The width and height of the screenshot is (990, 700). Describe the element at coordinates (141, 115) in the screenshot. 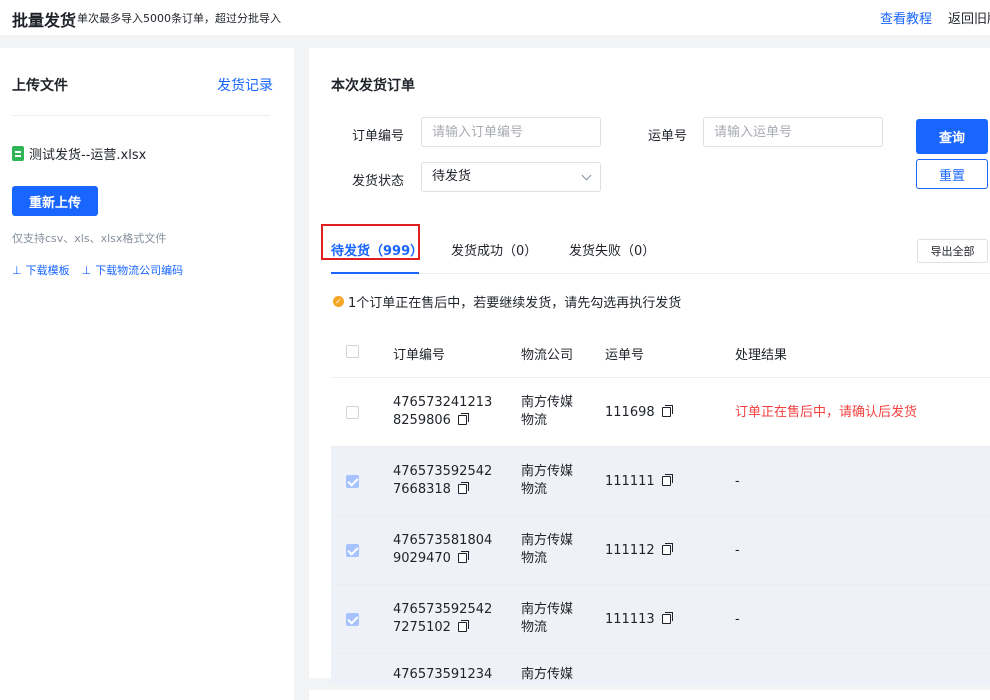

I see `divider` at that location.